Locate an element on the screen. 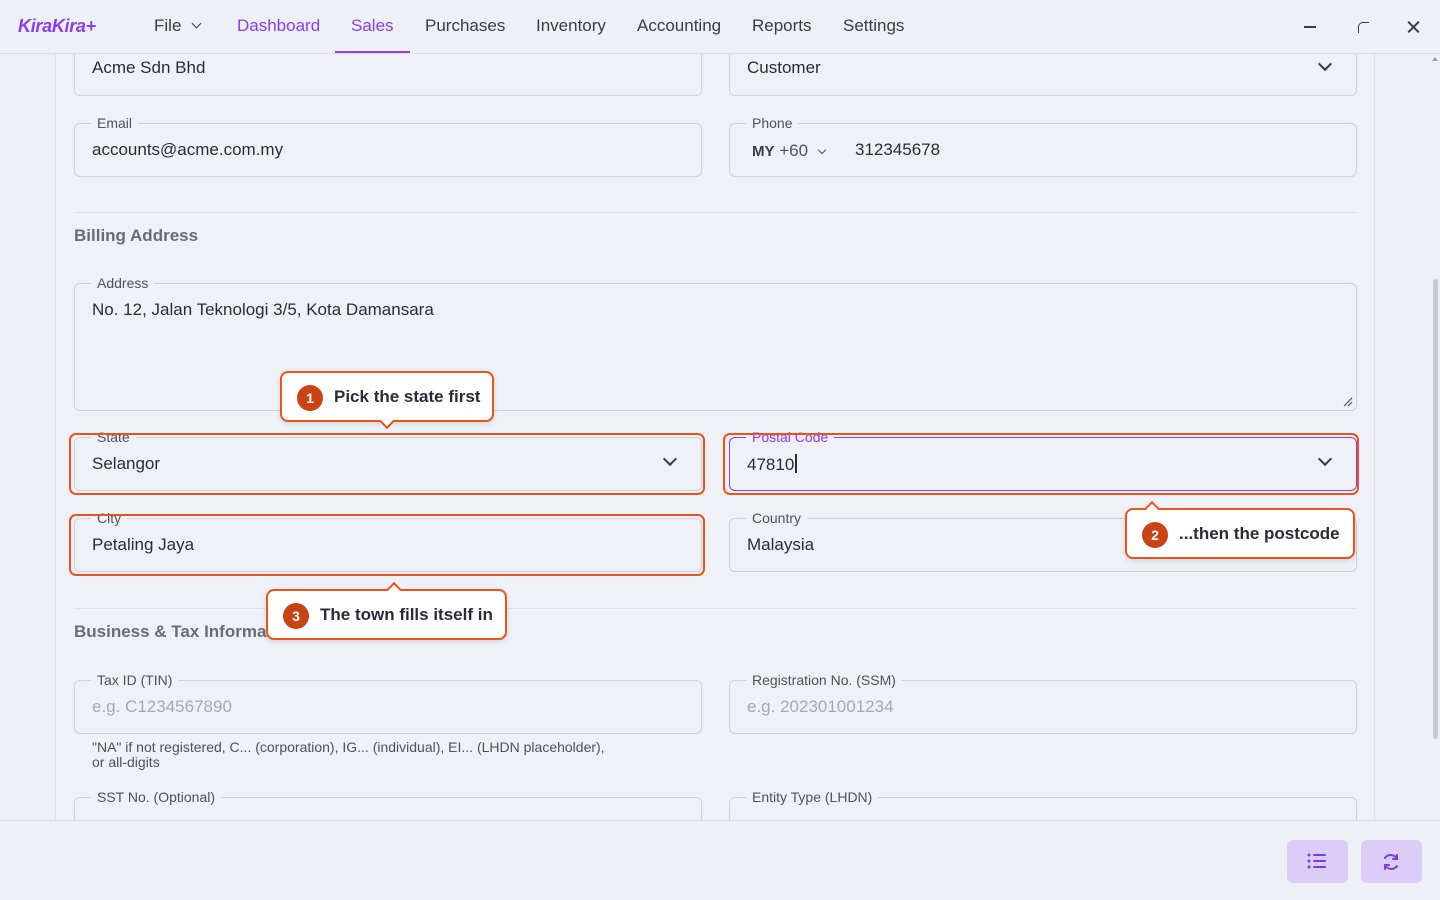  nav-sales: Sales is located at coordinates (372, 26).